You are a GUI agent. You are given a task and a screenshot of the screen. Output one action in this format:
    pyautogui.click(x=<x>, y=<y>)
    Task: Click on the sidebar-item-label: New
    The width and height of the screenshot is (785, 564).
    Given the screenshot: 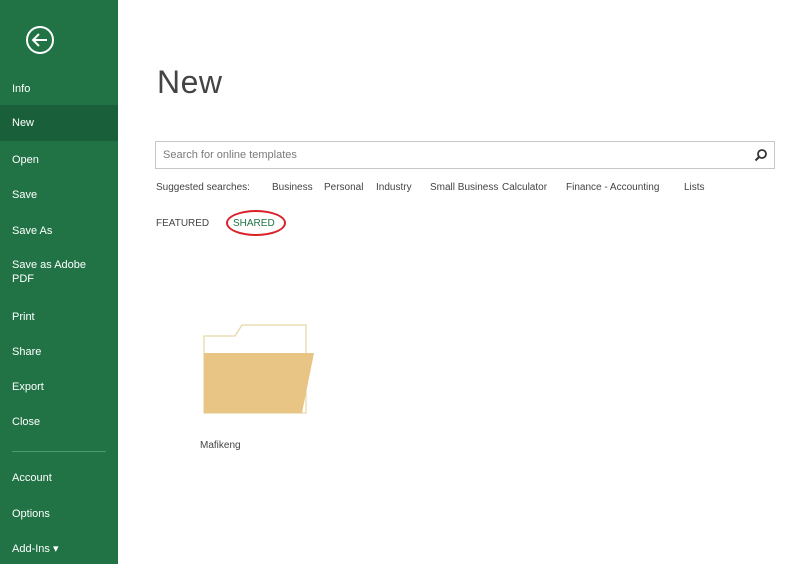 What is the action you would take?
    pyautogui.click(x=23, y=123)
    